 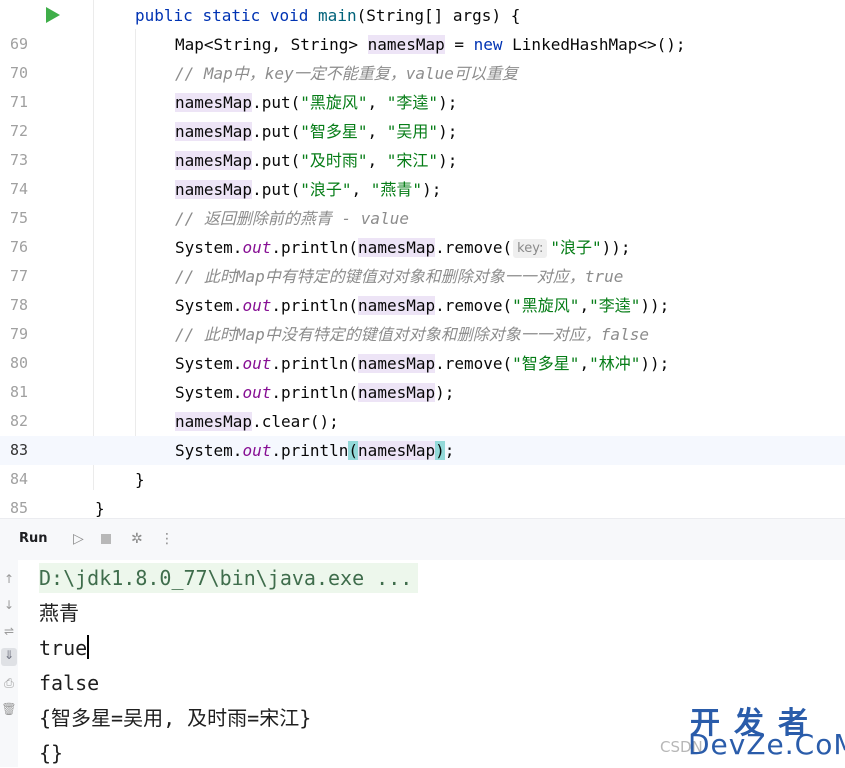 I want to click on code-line: public static void main(String[] args) {, so click(x=422, y=15).